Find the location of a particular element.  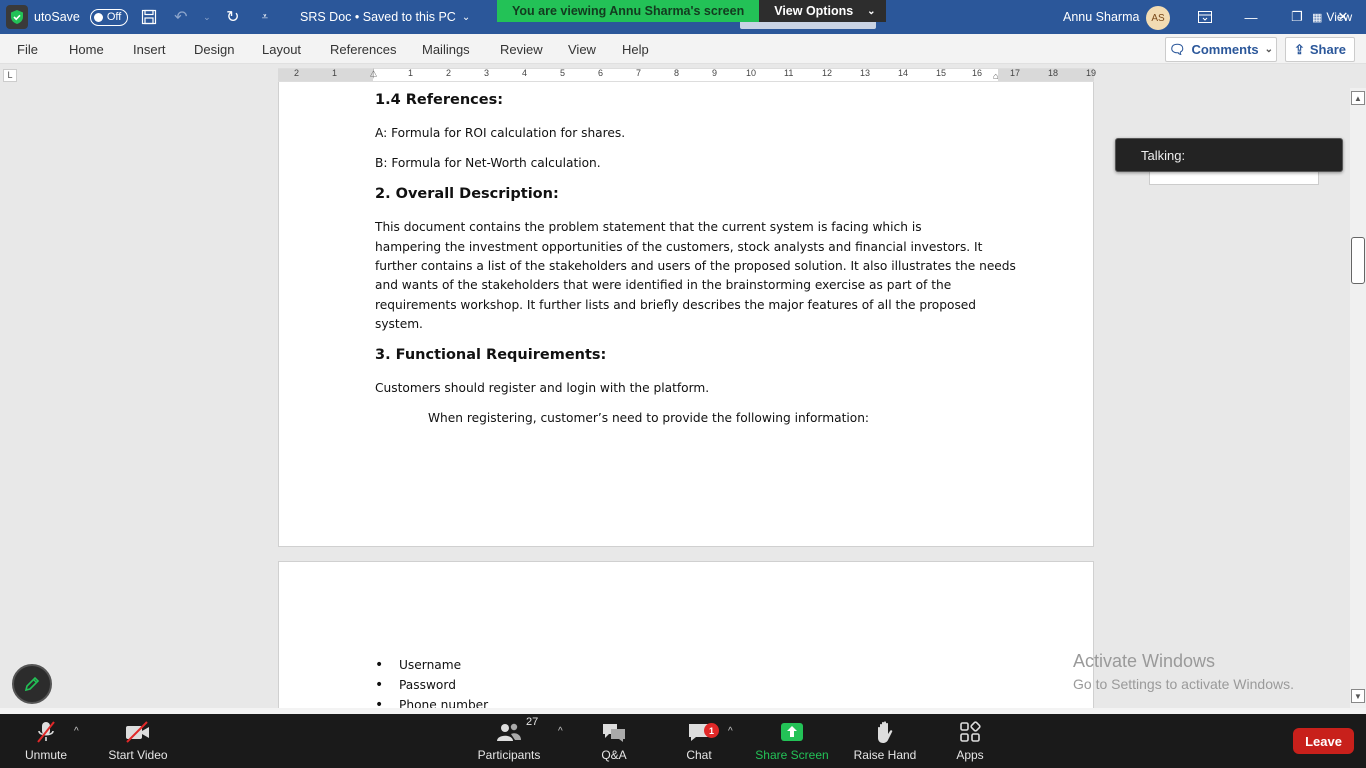

autosave-toggle: Off is located at coordinates (108, 17).